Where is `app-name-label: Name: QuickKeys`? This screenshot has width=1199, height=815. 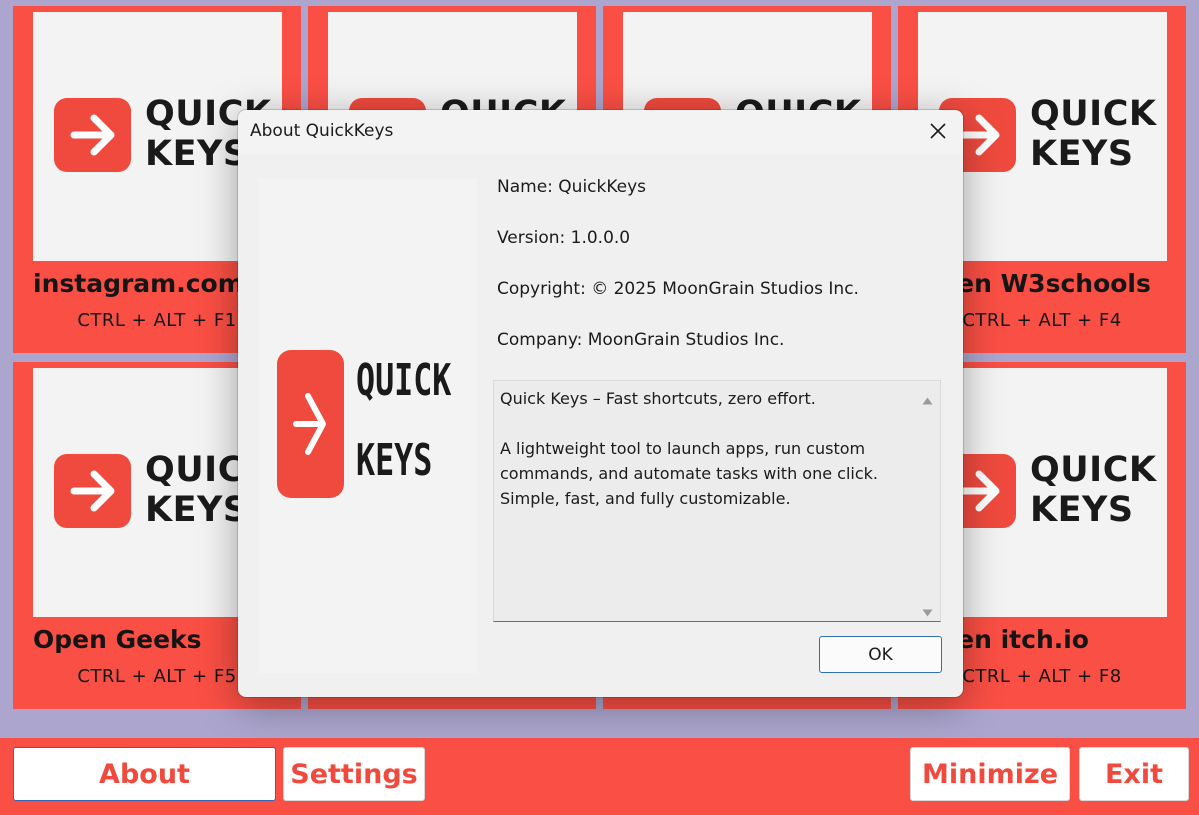 app-name-label: Name: QuickKeys is located at coordinates (572, 187).